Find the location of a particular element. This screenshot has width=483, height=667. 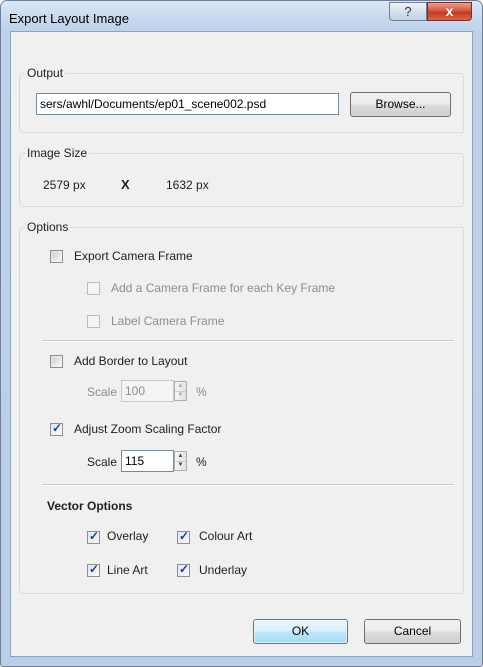

colour-art-label: Colour Art is located at coordinates (226, 536).